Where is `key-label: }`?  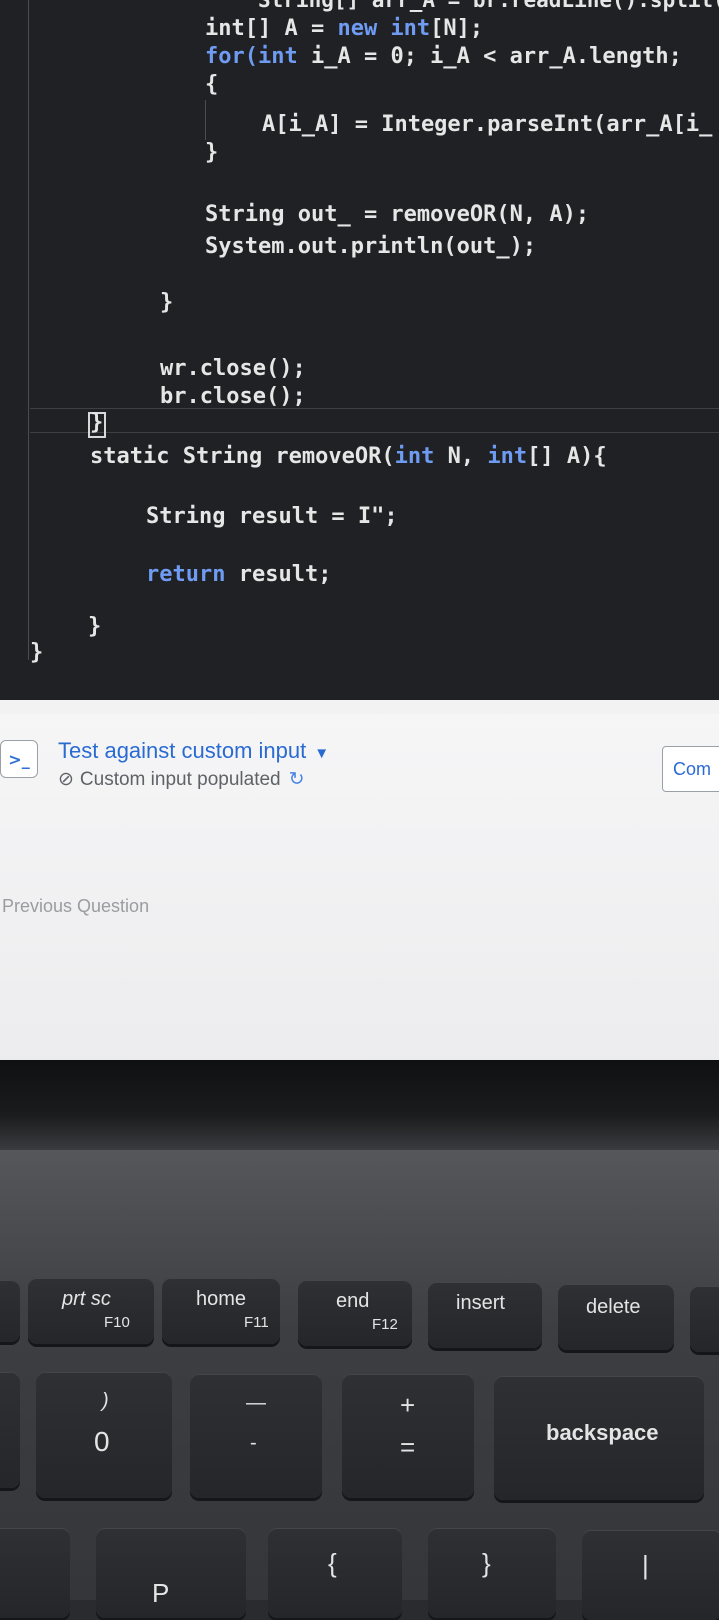
key-label: } is located at coordinates (486, 1563).